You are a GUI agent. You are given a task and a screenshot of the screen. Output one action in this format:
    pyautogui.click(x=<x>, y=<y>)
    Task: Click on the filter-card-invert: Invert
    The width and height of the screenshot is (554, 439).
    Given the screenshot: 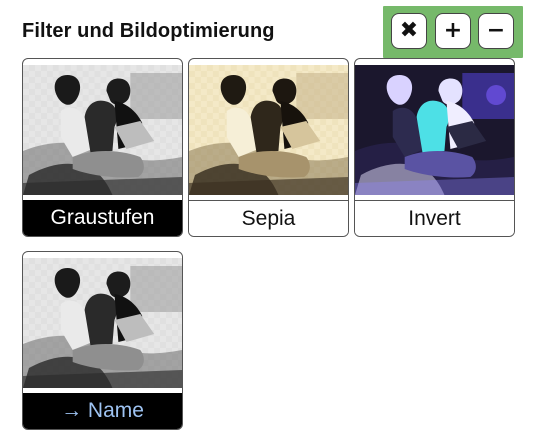 What is the action you would take?
    pyautogui.click(x=434, y=147)
    